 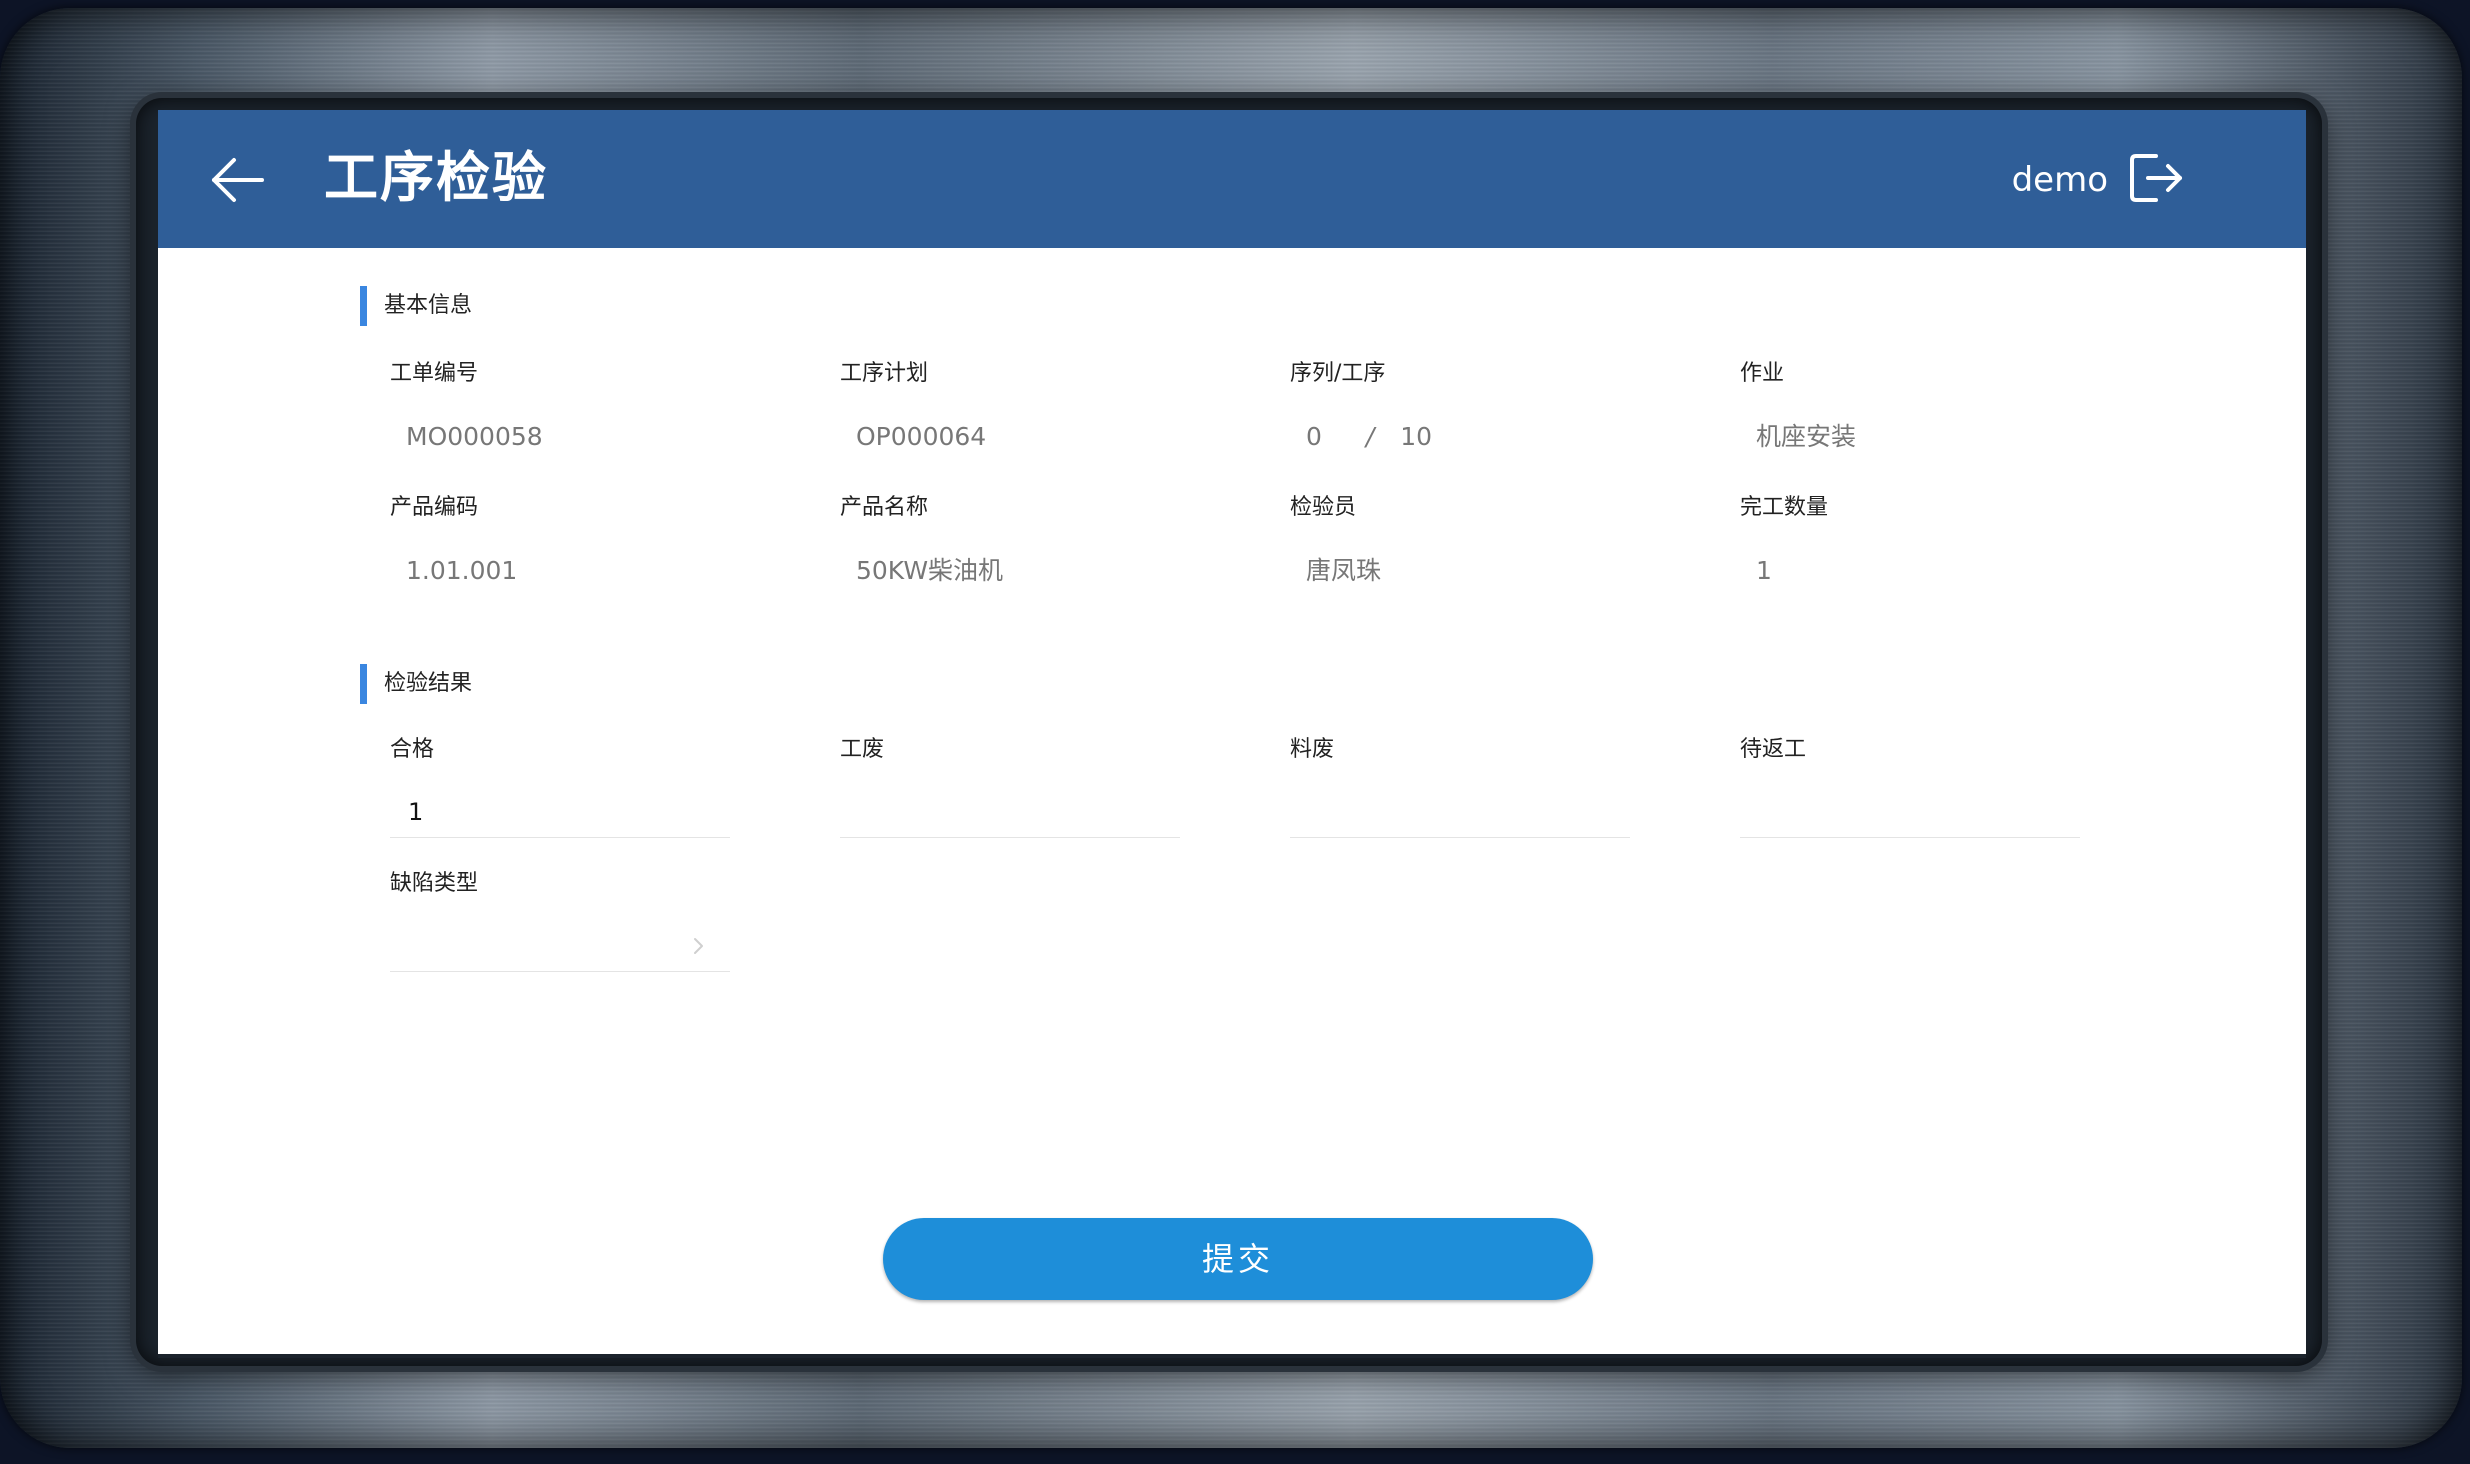 I want to click on field-label: 序列/工序, so click(x=1338, y=373).